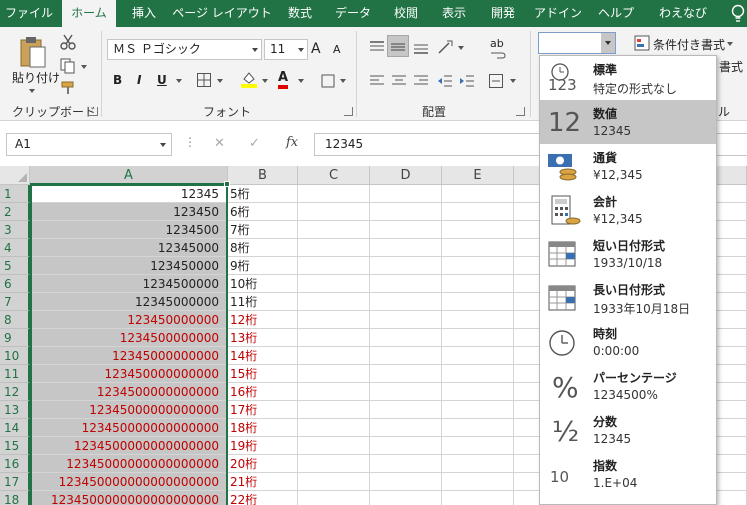  I want to click on phonetic-icon, so click(328, 81).